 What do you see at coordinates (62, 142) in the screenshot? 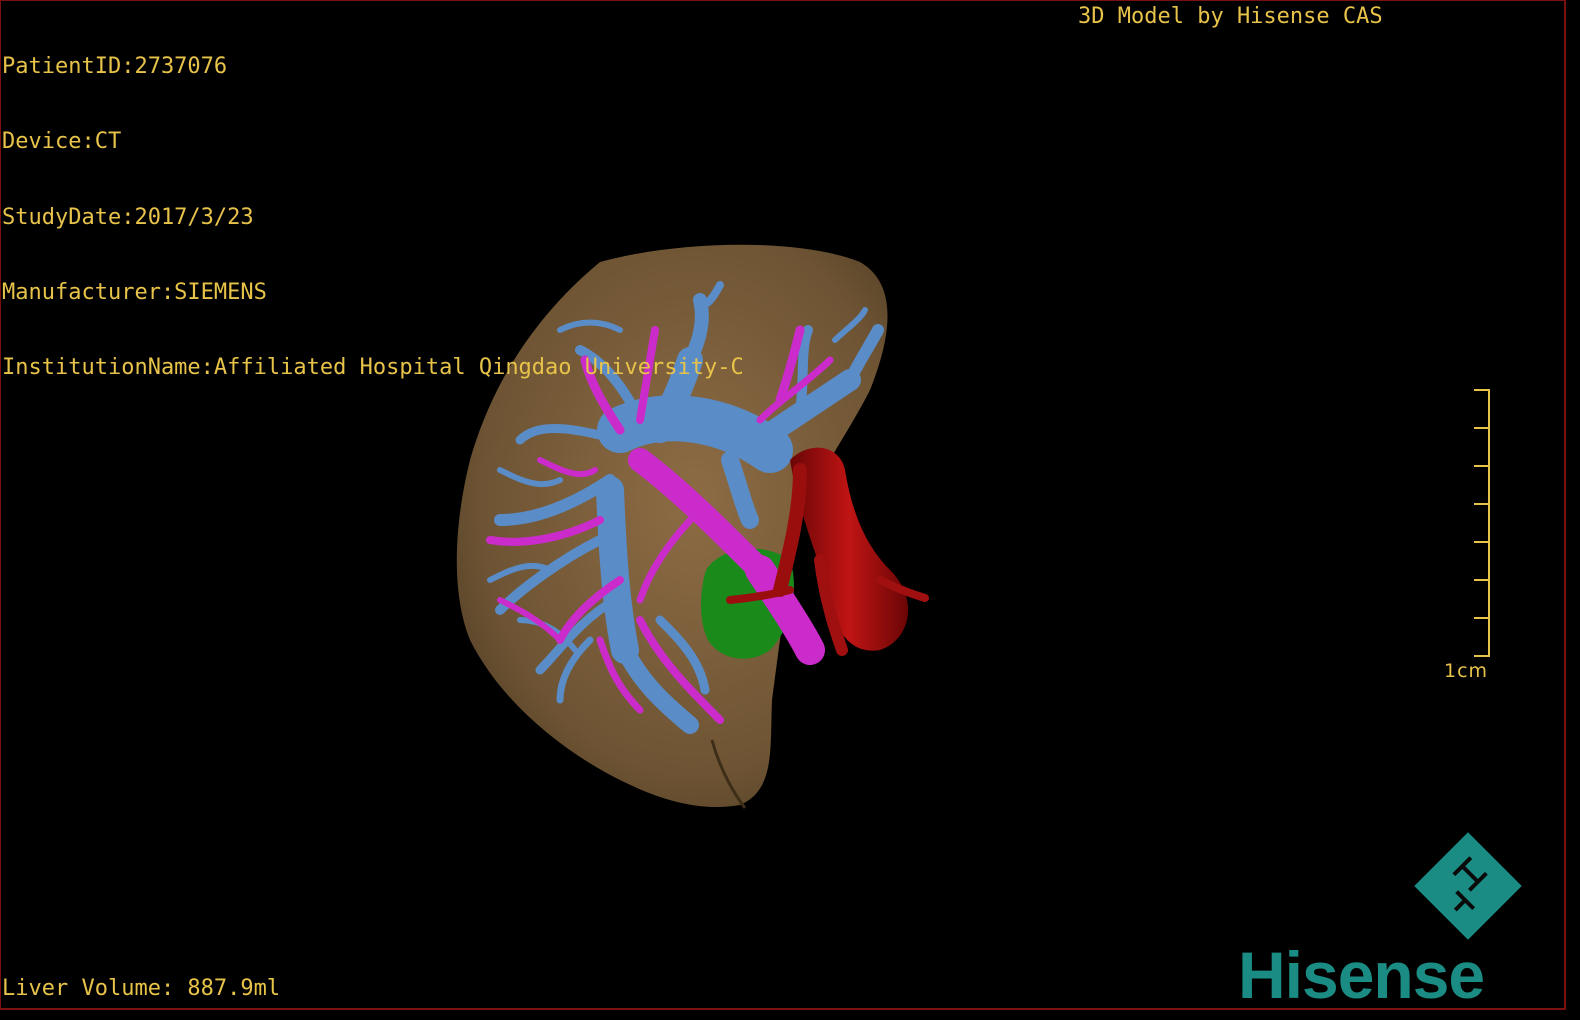
I see `device: Device:CT` at bounding box center [62, 142].